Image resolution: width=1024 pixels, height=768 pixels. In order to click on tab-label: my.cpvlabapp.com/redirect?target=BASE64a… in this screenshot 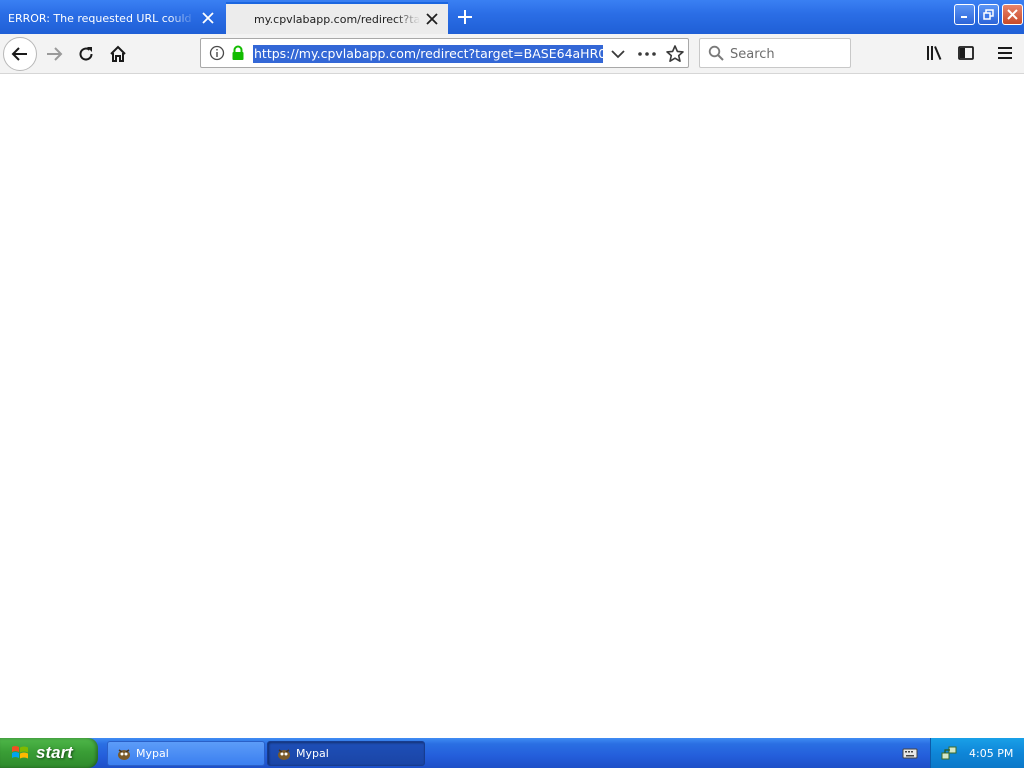, I will do `click(337, 19)`.